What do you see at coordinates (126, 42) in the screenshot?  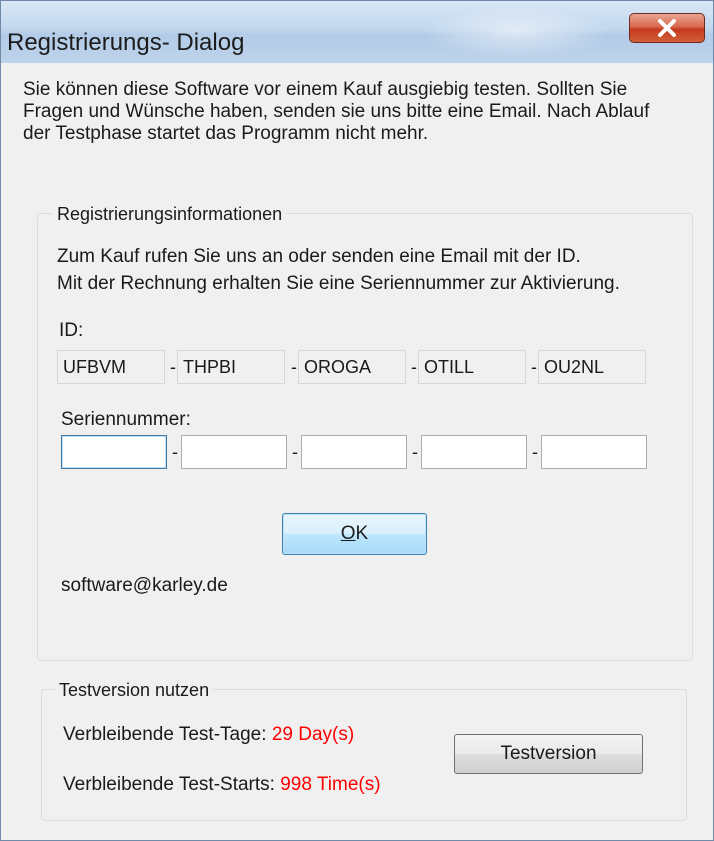 I see `window-title: Registrierungs- Dialog` at bounding box center [126, 42].